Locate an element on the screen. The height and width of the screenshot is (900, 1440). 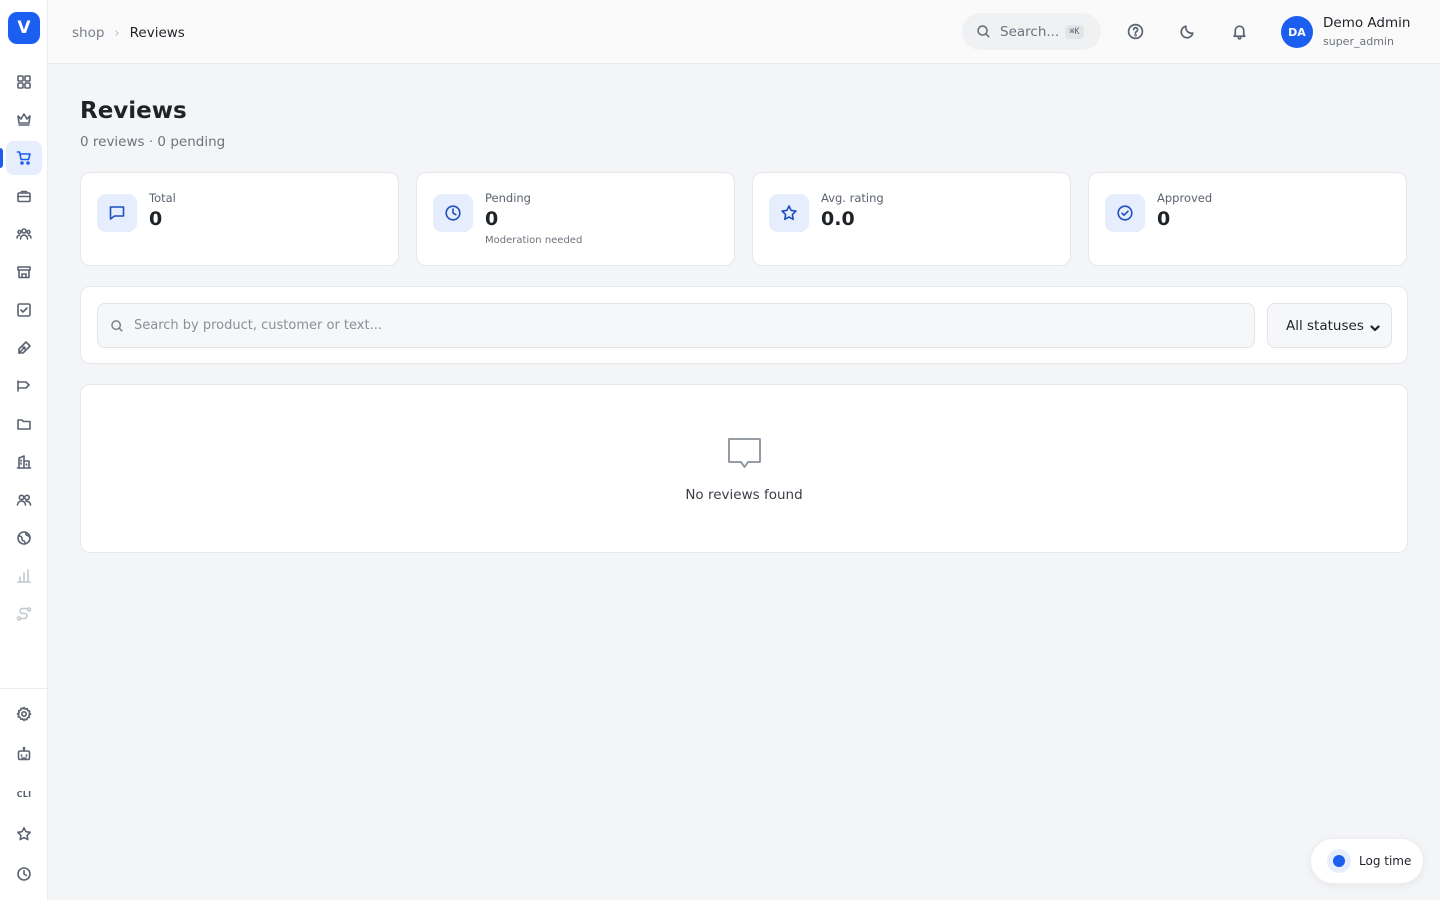
help-circle-icon is located at coordinates (1135, 31).